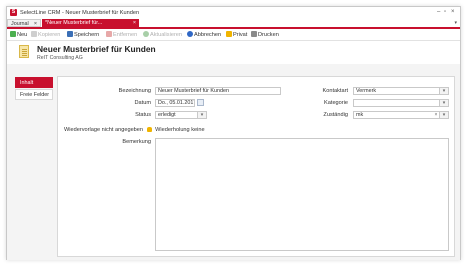 The image size is (467, 266). I want to click on refresh-icon, so click(146, 34).